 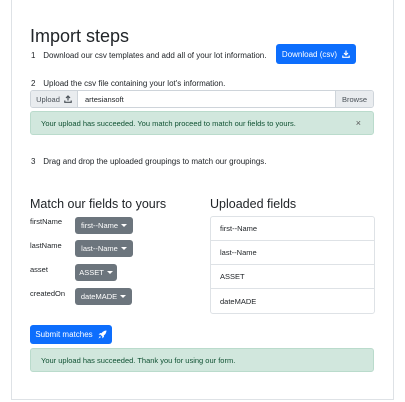 I want to click on step-2-number: 2, so click(x=33, y=83).